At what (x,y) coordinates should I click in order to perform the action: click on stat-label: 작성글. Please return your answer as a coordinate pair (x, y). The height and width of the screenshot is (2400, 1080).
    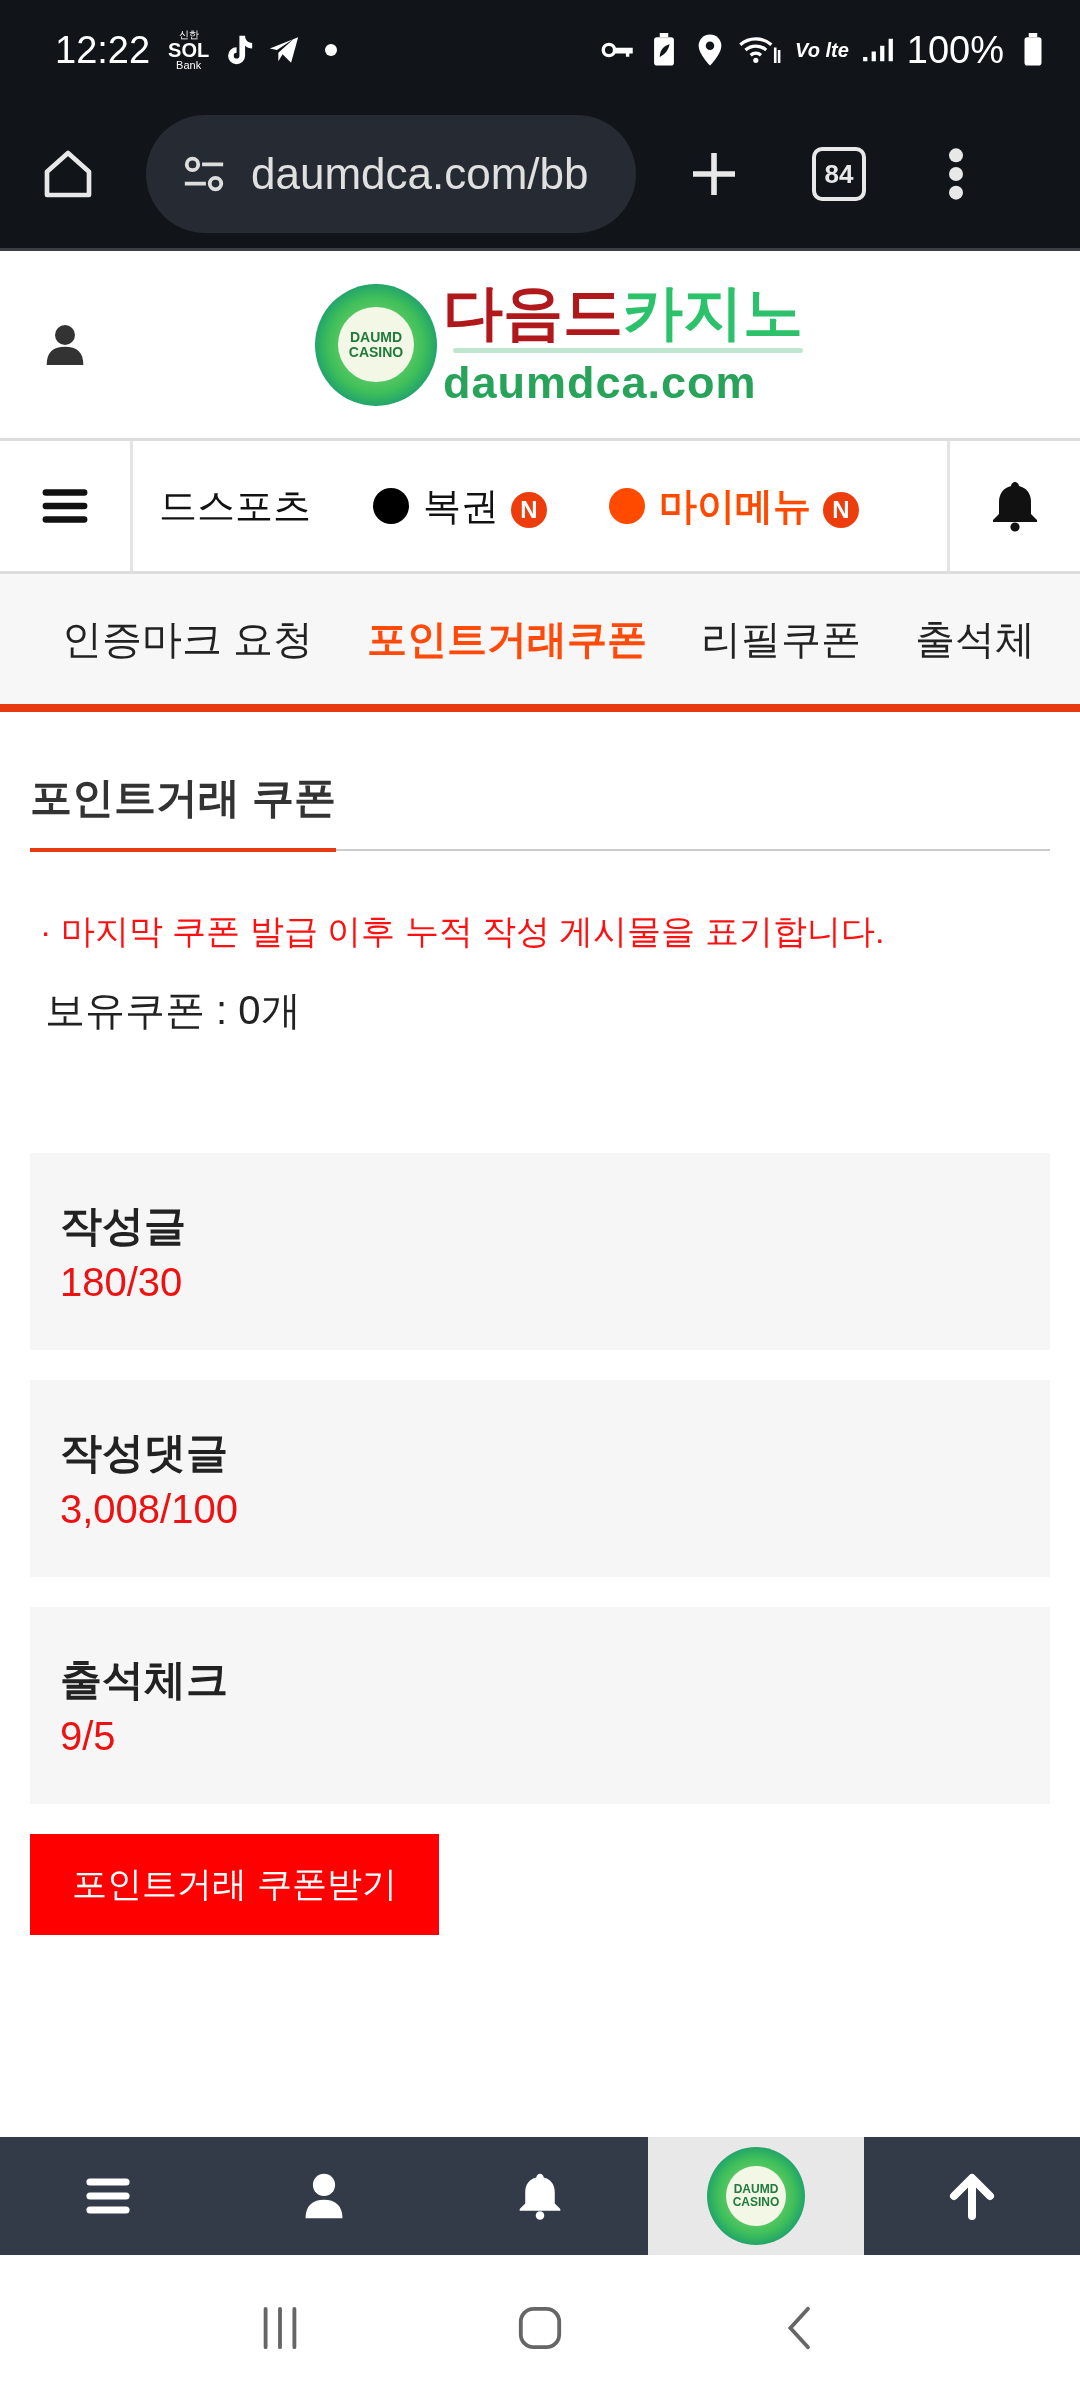
    Looking at the image, I should click on (123, 1226).